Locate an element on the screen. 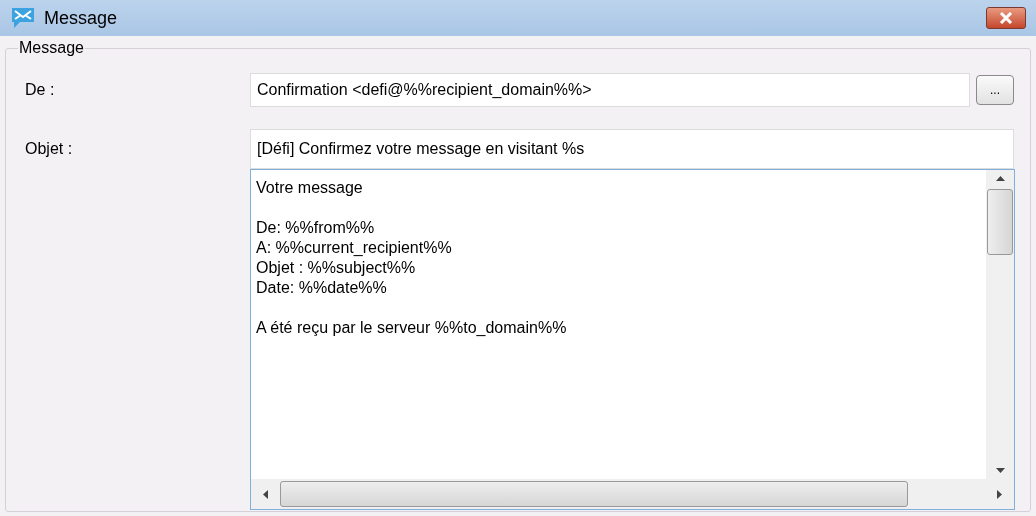 This screenshot has height=516, width=1036. close-icon is located at coordinates (1006, 18).